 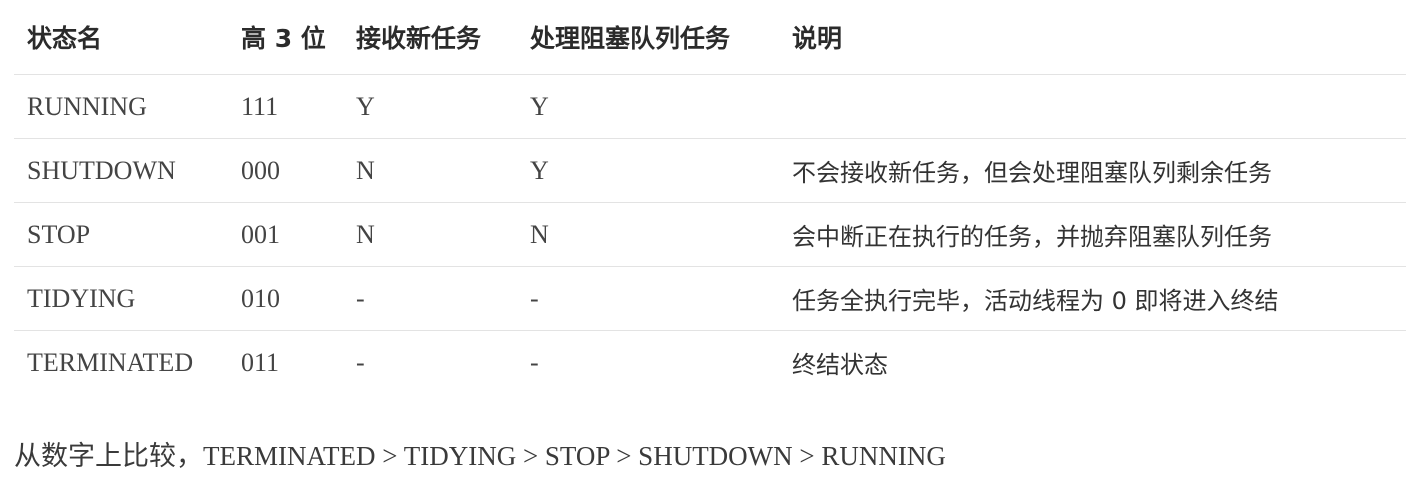 What do you see at coordinates (1092, 170) in the screenshot?
I see `description-cell: 不会接收新任务，但会处理阻塞队列剩余任务` at bounding box center [1092, 170].